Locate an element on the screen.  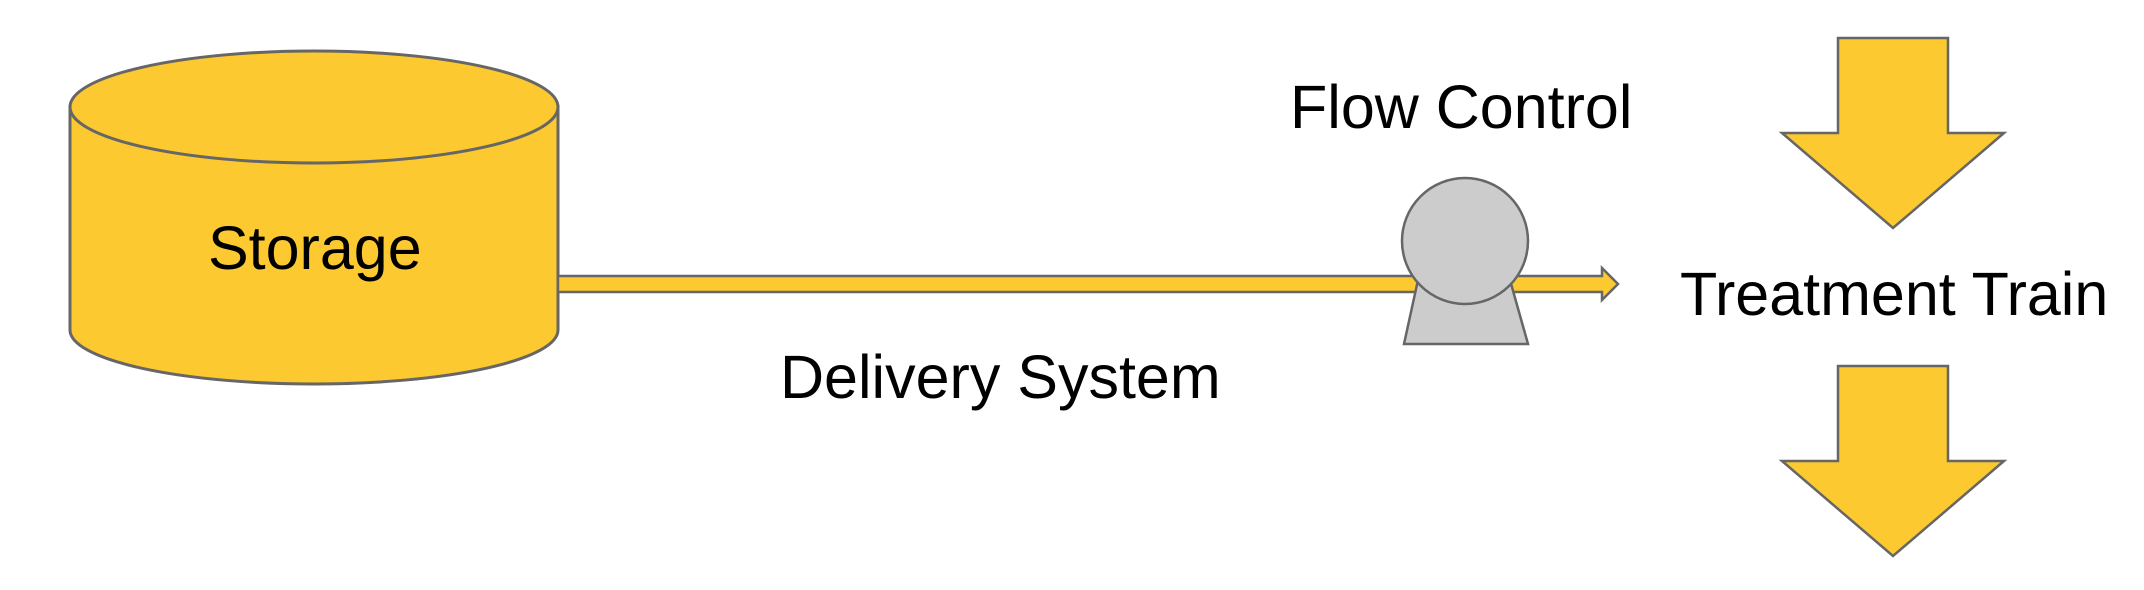
storage-label: Storage is located at coordinates (315, 248).